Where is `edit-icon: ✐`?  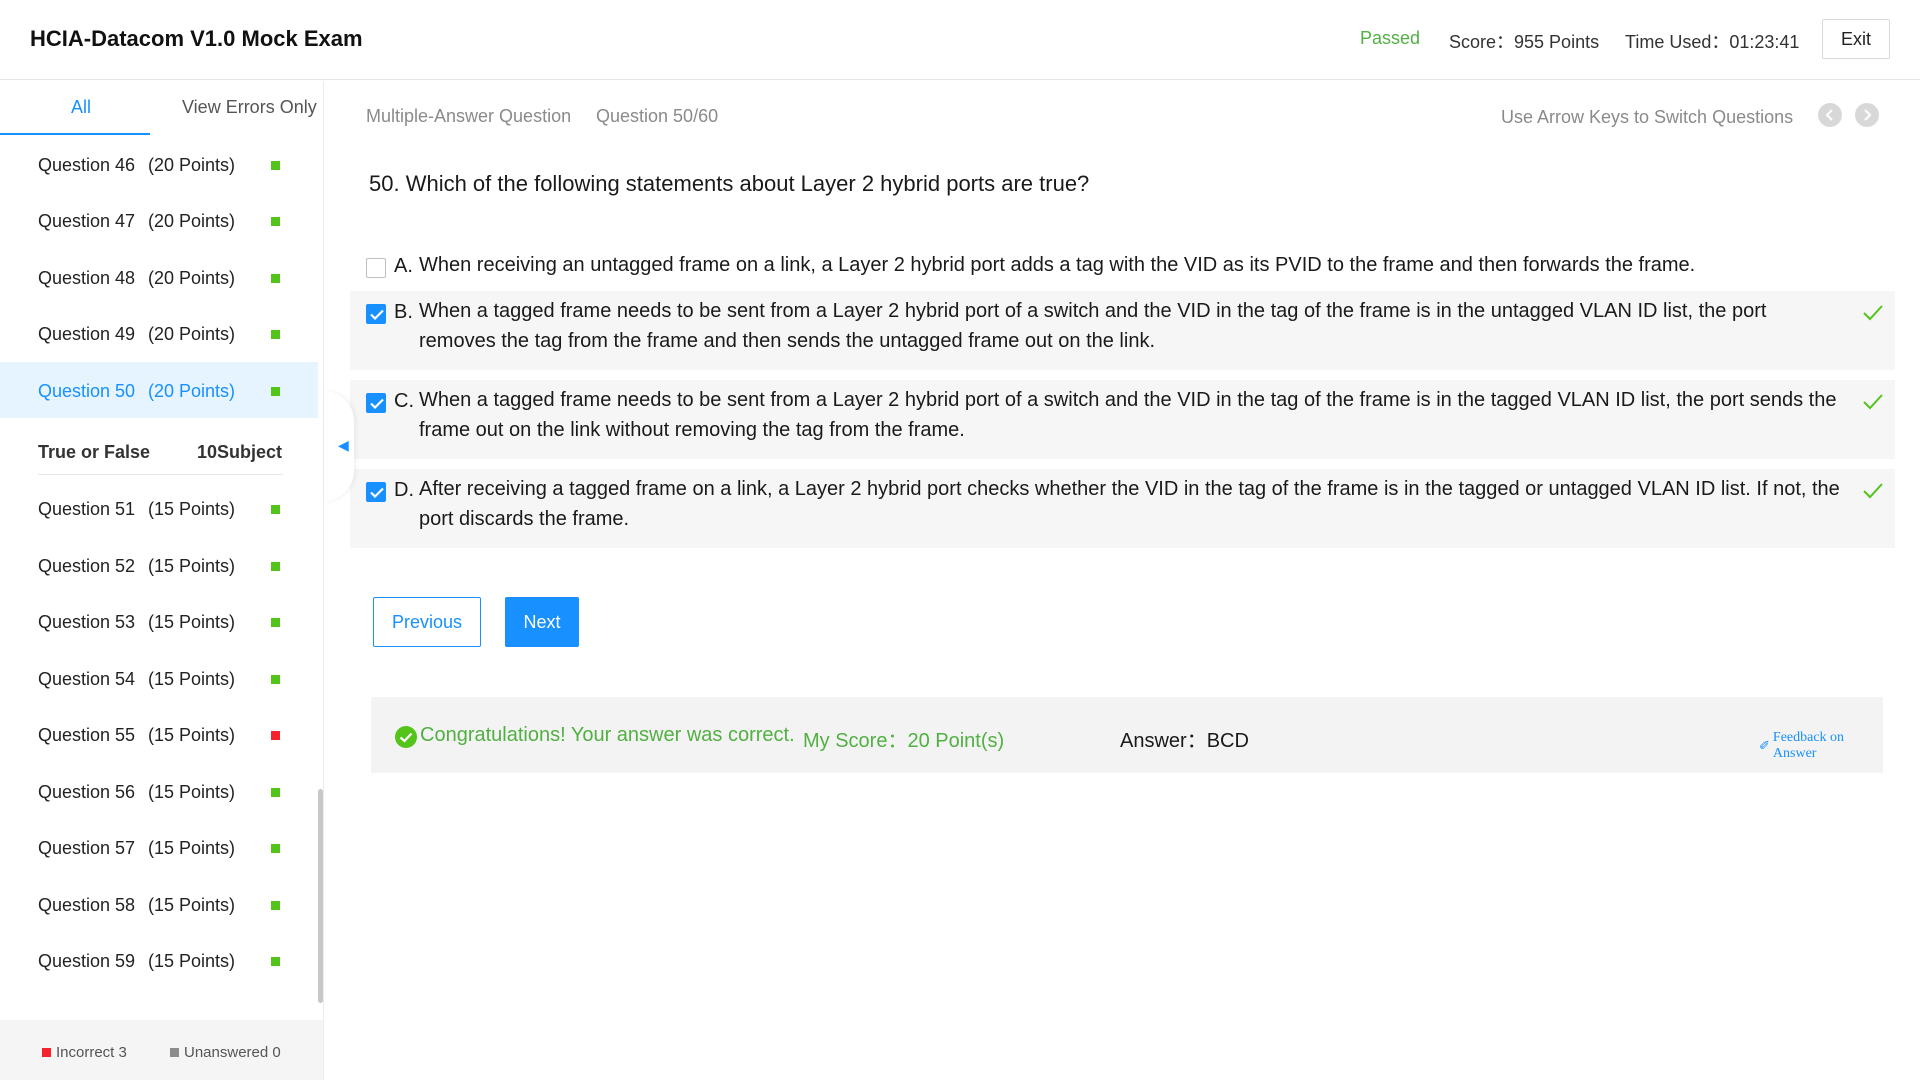 edit-icon: ✐ is located at coordinates (1764, 745).